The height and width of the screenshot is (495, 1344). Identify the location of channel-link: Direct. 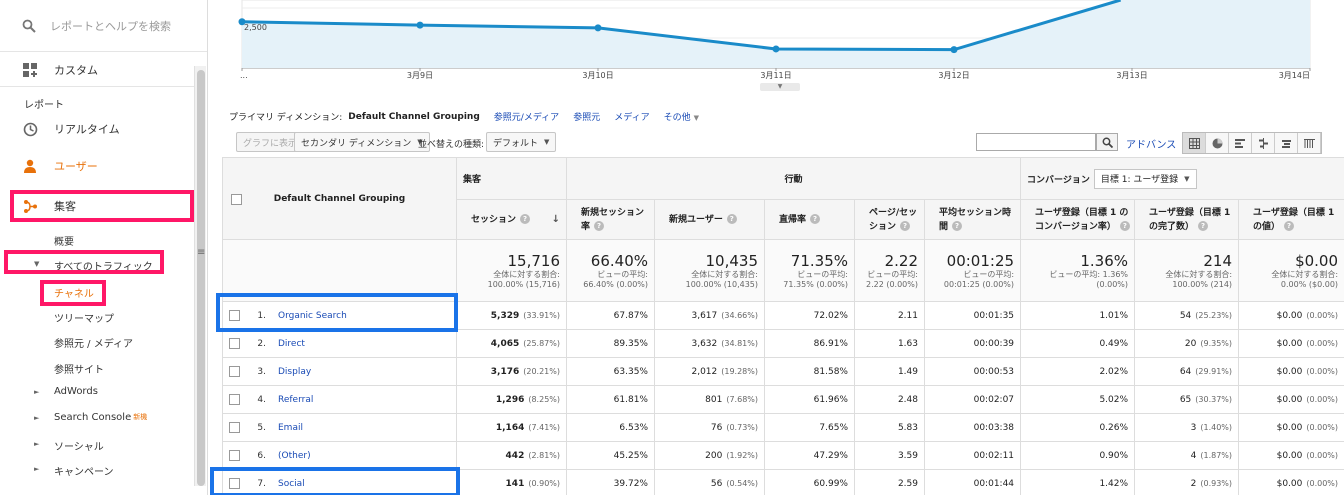
(291, 344).